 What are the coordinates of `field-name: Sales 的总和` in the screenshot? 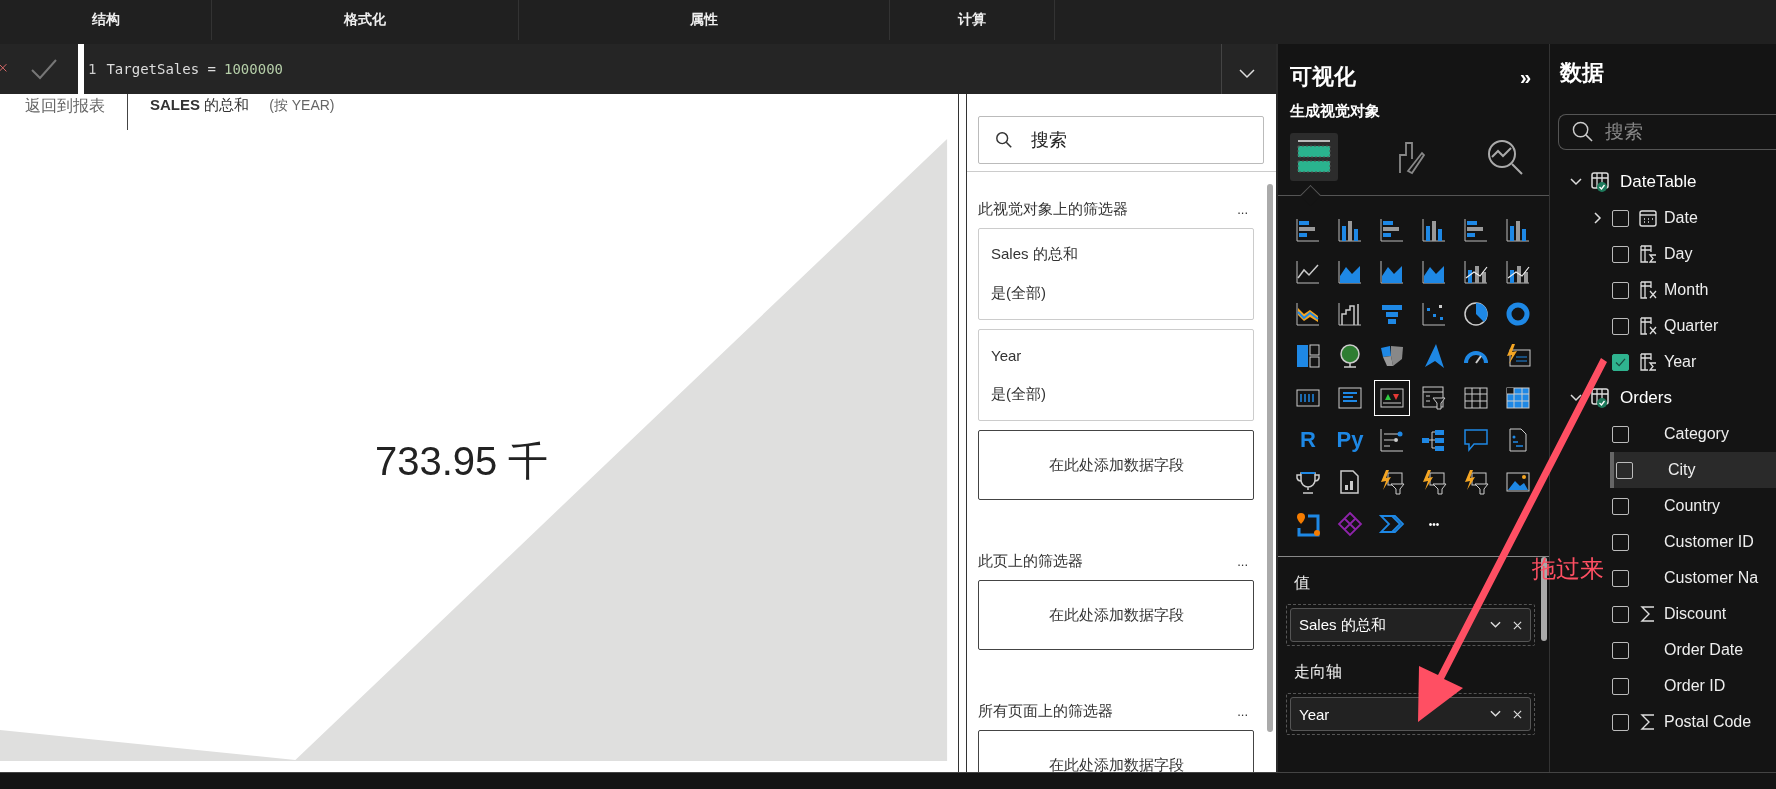 It's located at (1343, 625).